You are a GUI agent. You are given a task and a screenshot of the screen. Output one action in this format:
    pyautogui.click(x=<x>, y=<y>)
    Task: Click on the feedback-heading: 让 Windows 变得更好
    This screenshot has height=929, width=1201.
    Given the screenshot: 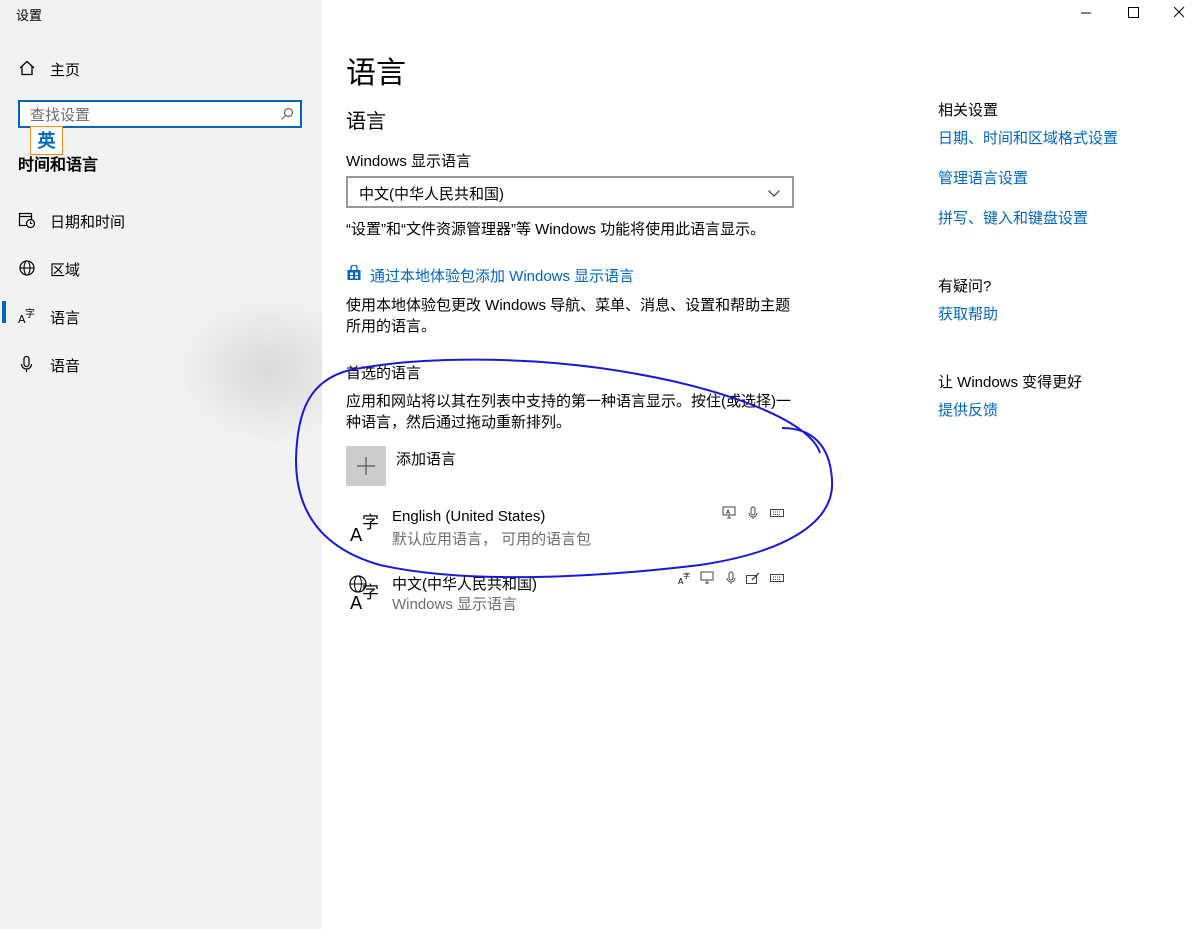 What is the action you would take?
    pyautogui.click(x=1010, y=382)
    